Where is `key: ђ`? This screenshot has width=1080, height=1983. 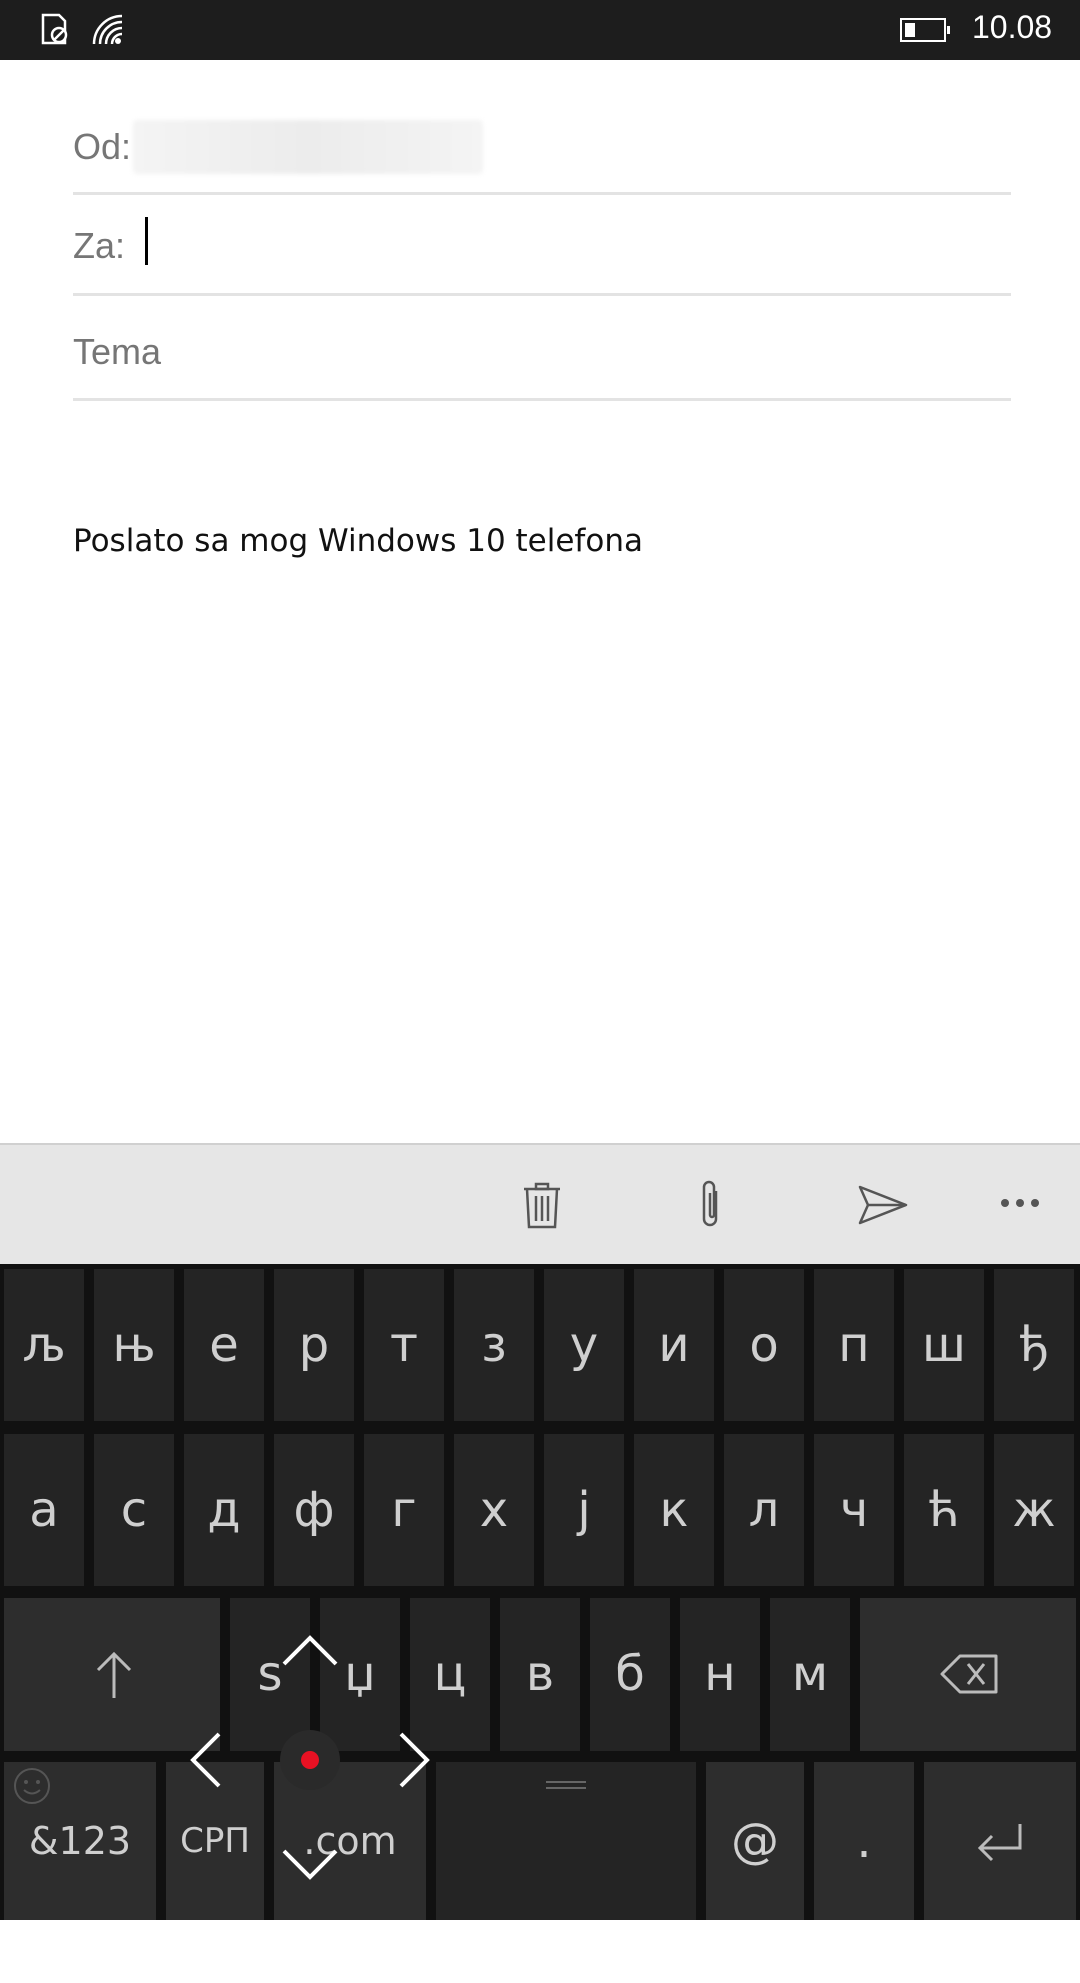
key: ђ is located at coordinates (1034, 1345).